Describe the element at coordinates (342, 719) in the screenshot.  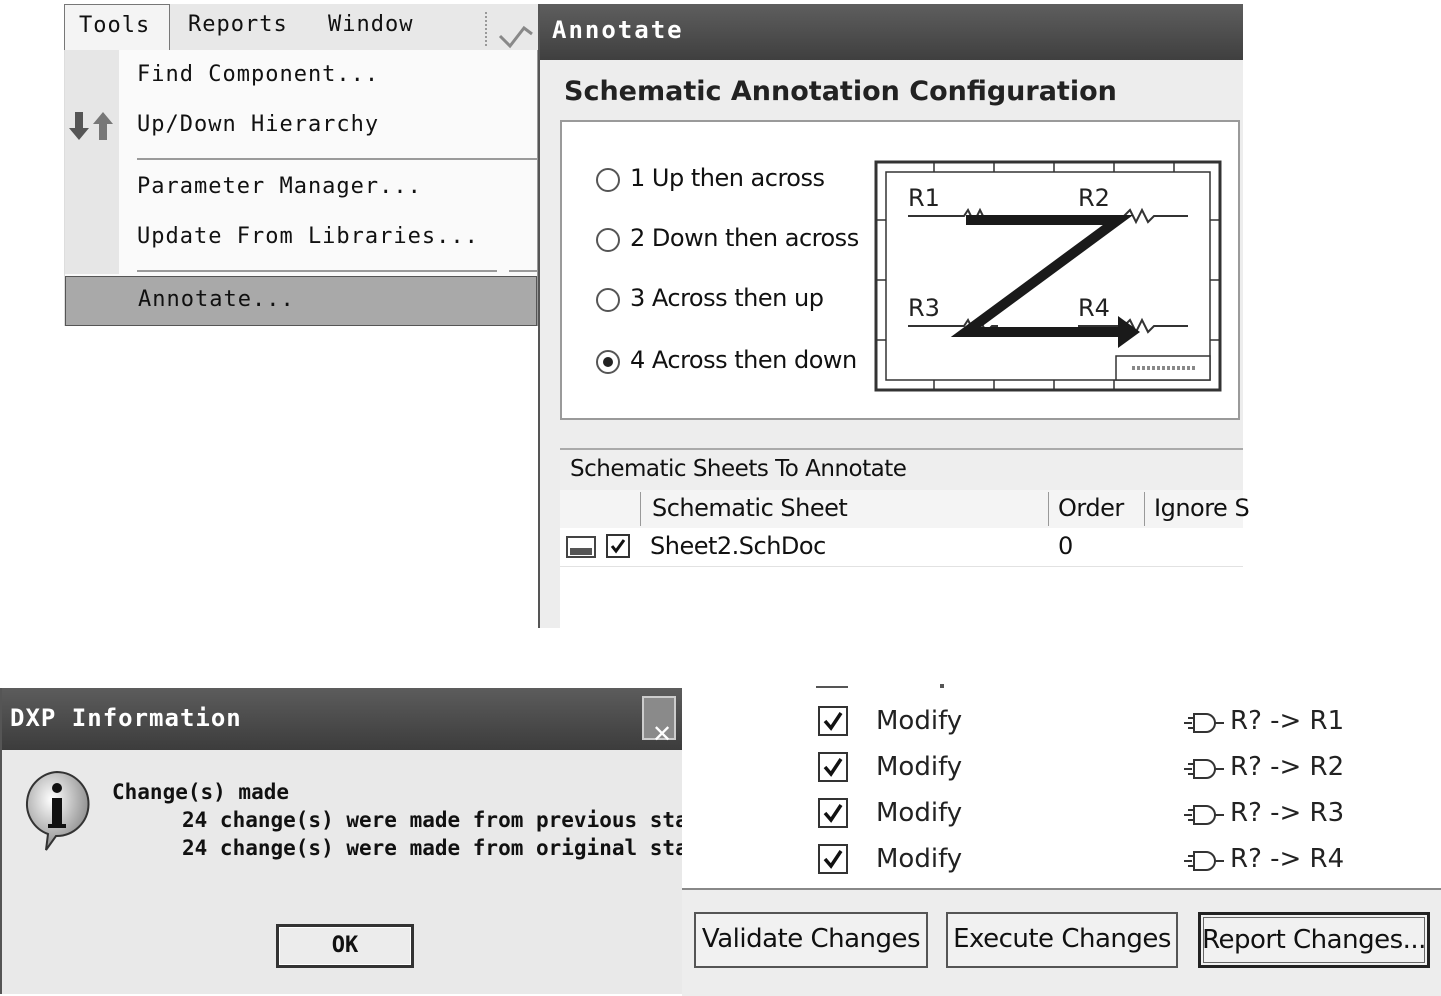
I see `info-title-bar: DXP Information ✕` at that location.